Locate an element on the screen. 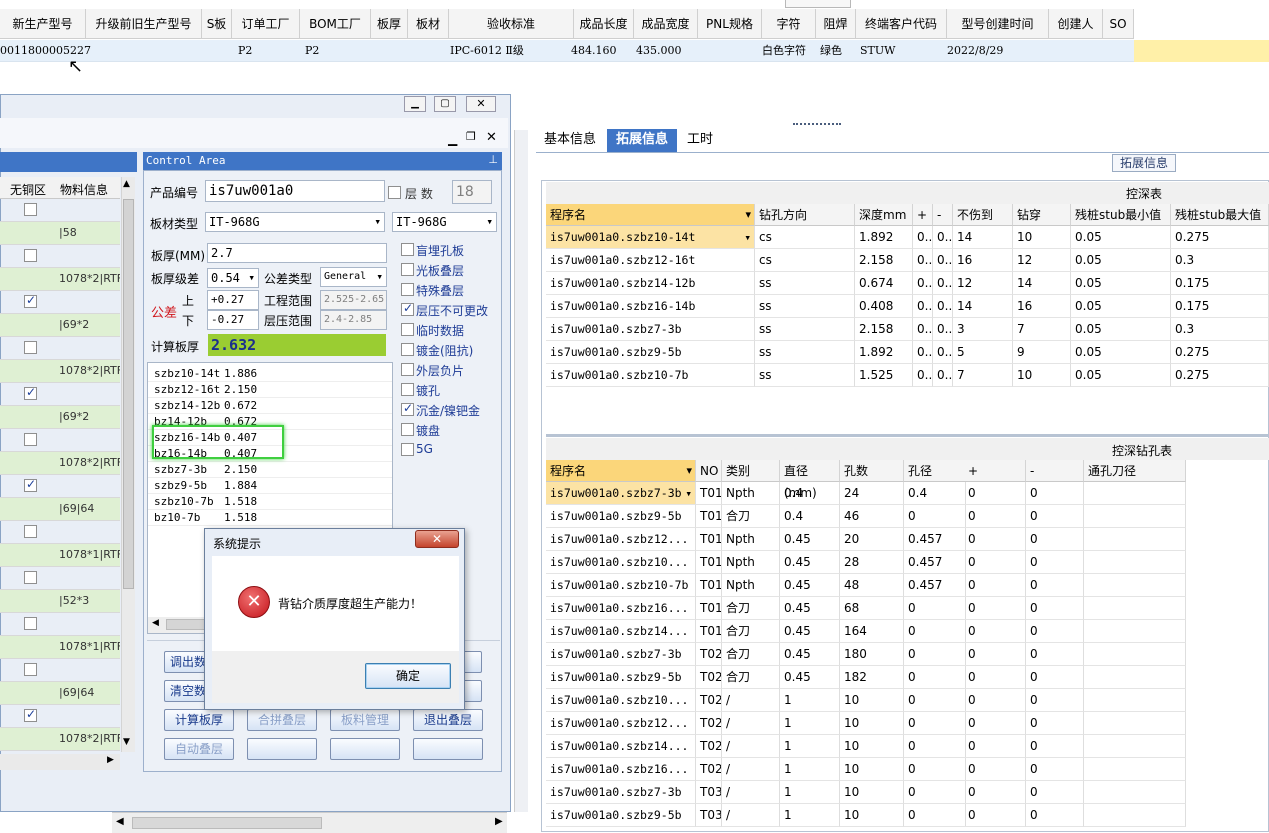 Image resolution: width=1269 pixels, height=833 pixels. material-select: IT-968G is located at coordinates (295, 222).